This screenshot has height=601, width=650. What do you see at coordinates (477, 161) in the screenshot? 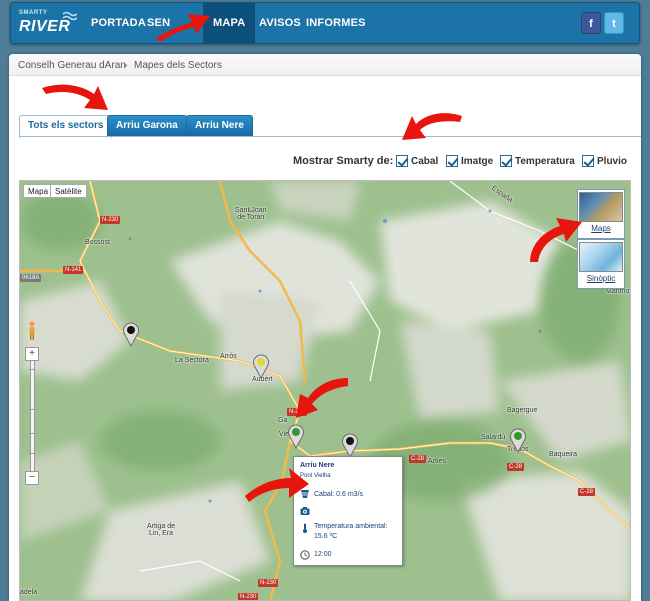
I see `filter-imatge-label: Imatge` at bounding box center [477, 161].